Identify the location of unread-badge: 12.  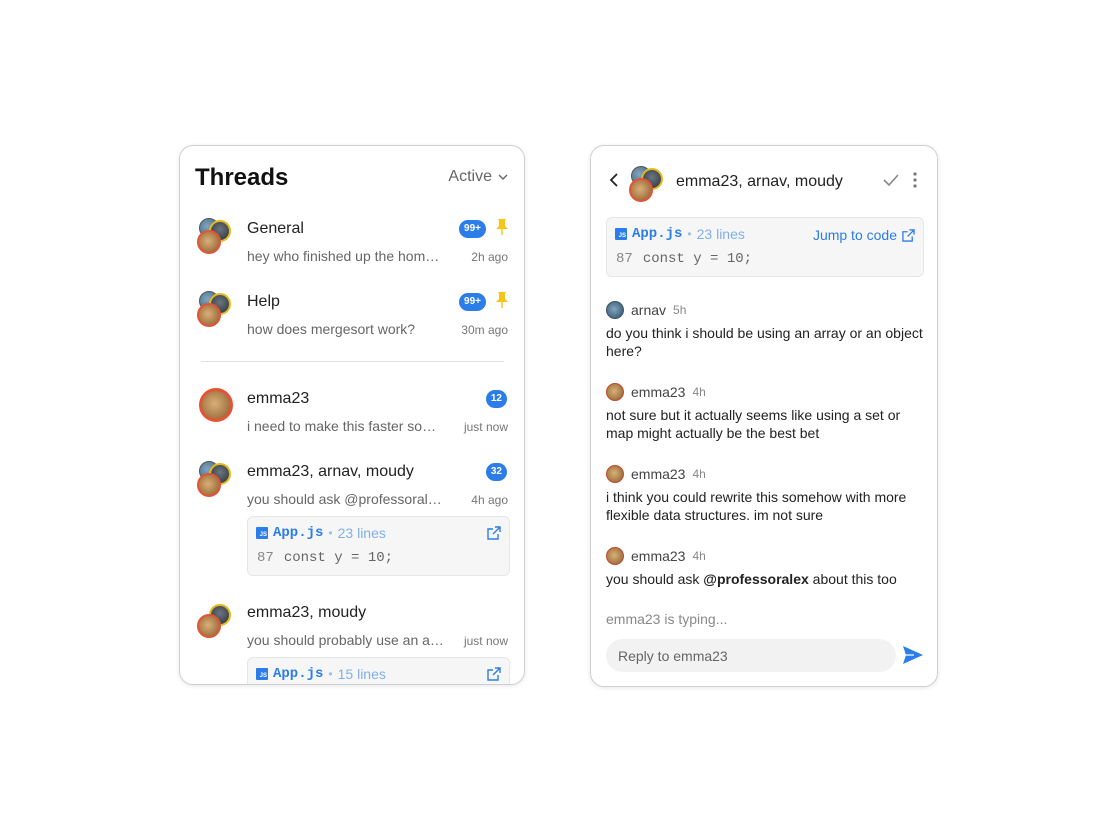
(496, 399).